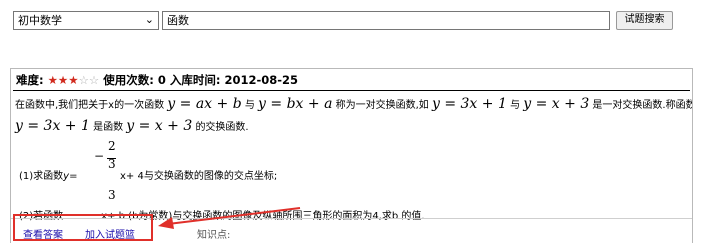 This screenshot has width=701, height=243. I want to click on pointer-arrow-icon, so click(229, 218).